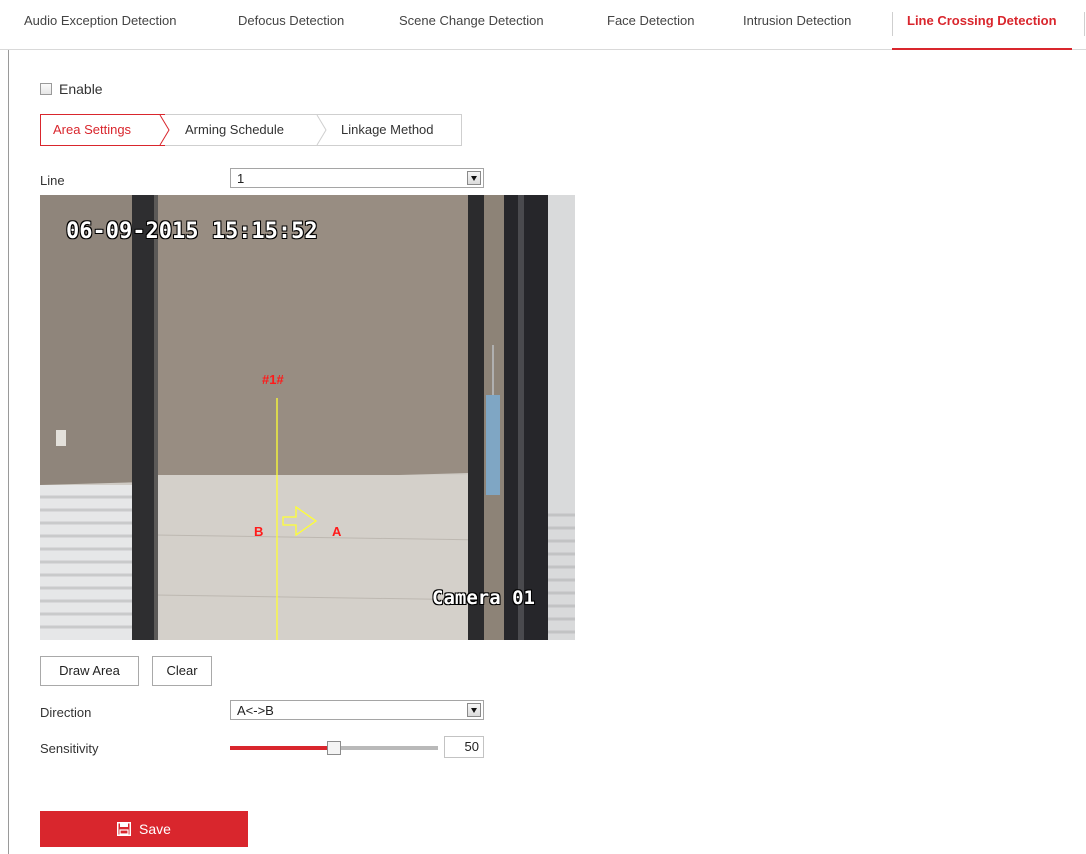 The height and width of the screenshot is (854, 1086). What do you see at coordinates (273, 379) in the screenshot?
I see `line-tag-label: #1#` at bounding box center [273, 379].